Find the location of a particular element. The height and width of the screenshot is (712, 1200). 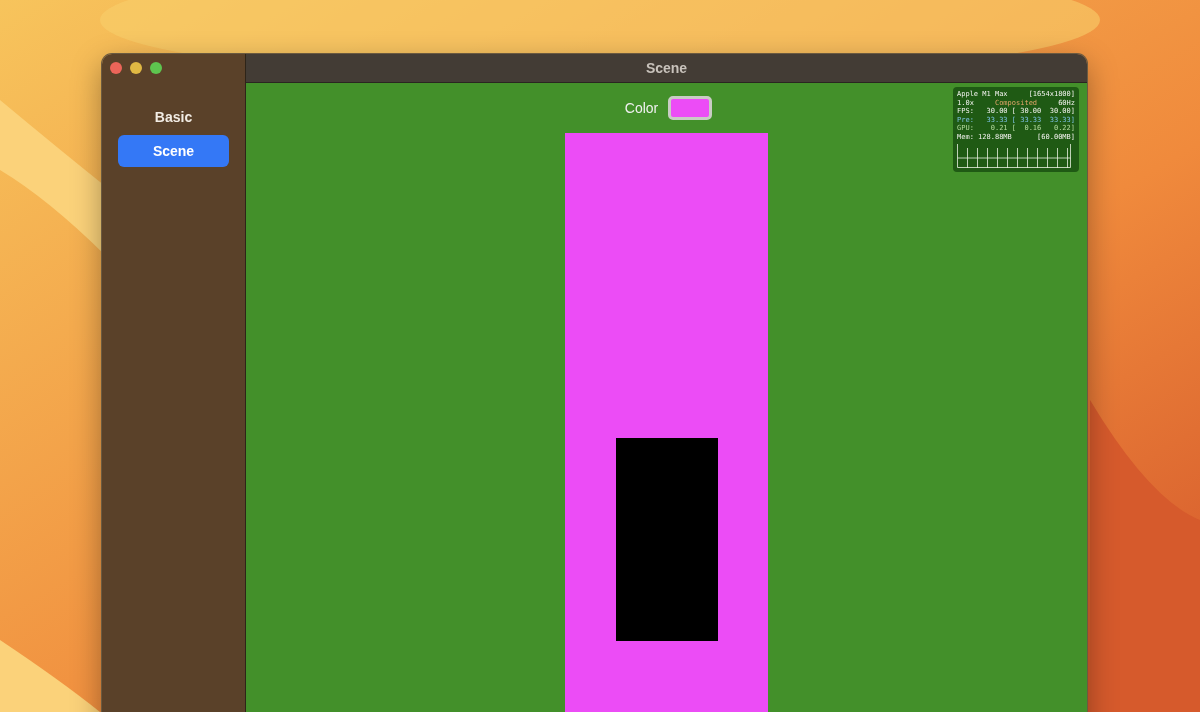

close-button is located at coordinates (116, 68).